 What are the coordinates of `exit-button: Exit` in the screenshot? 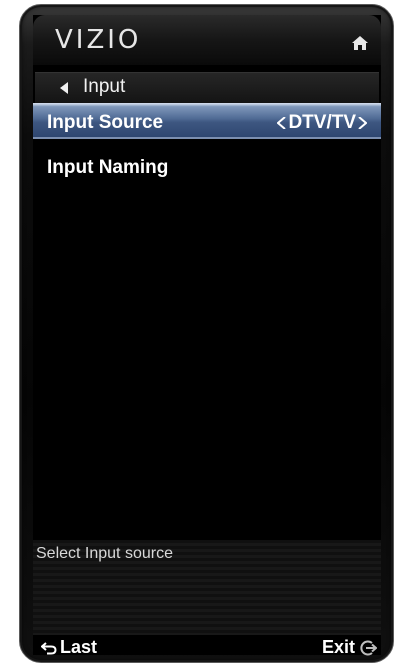 It's located at (349, 647).